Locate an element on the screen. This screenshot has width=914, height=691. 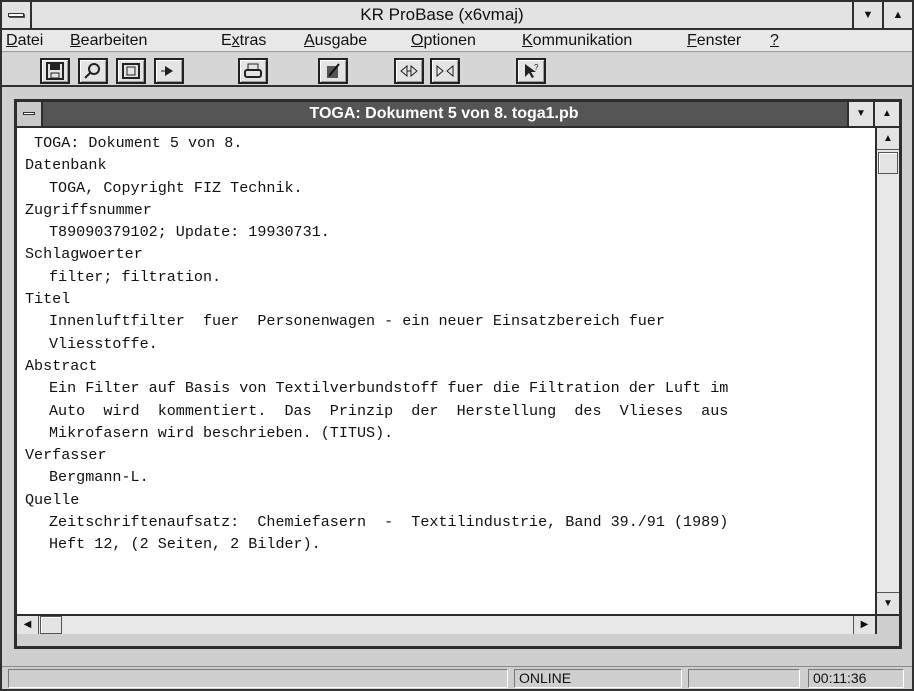
menu-fenster: Fenster is located at coordinates (714, 41).